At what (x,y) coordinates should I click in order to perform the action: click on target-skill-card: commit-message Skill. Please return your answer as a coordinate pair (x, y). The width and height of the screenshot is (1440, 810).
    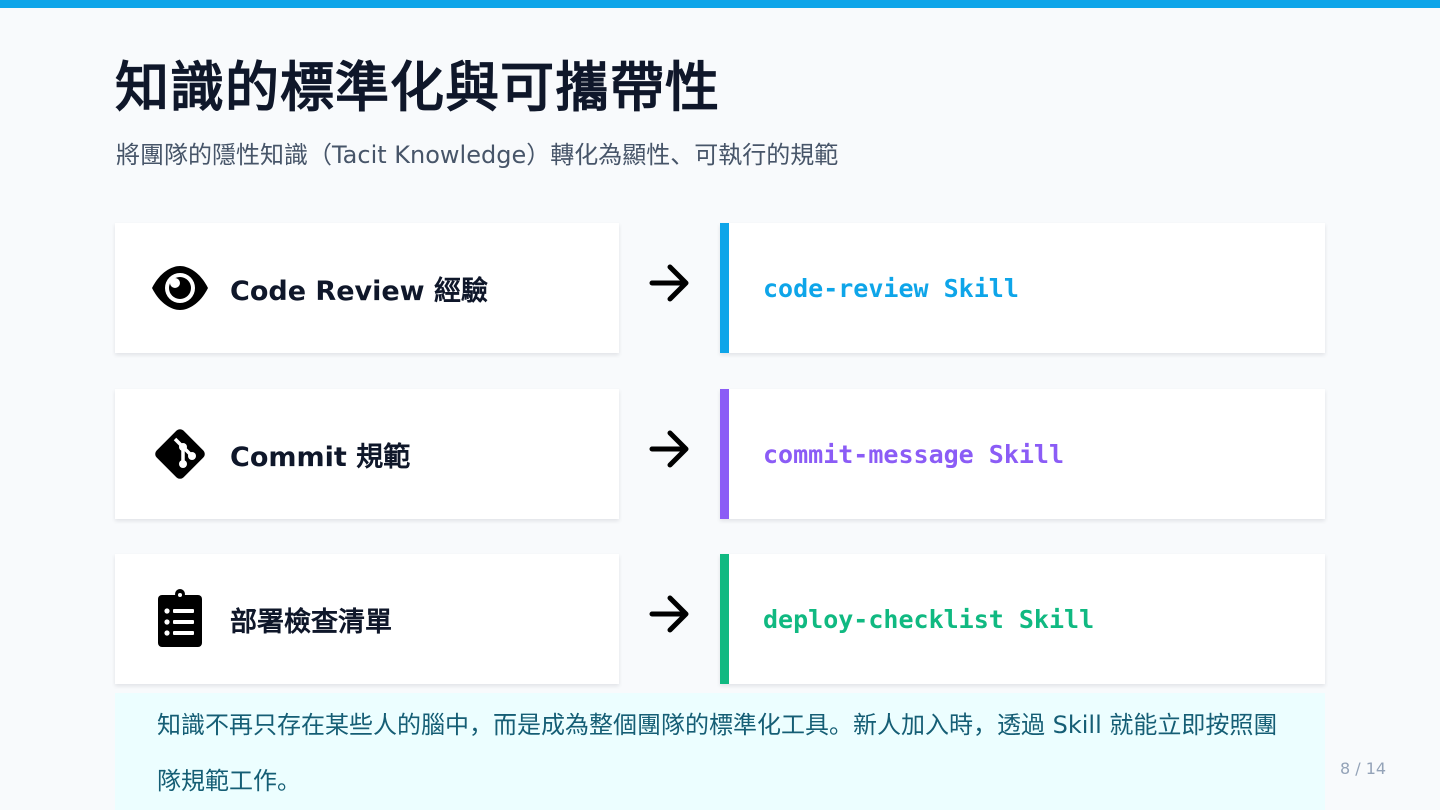
    Looking at the image, I should click on (1022, 454).